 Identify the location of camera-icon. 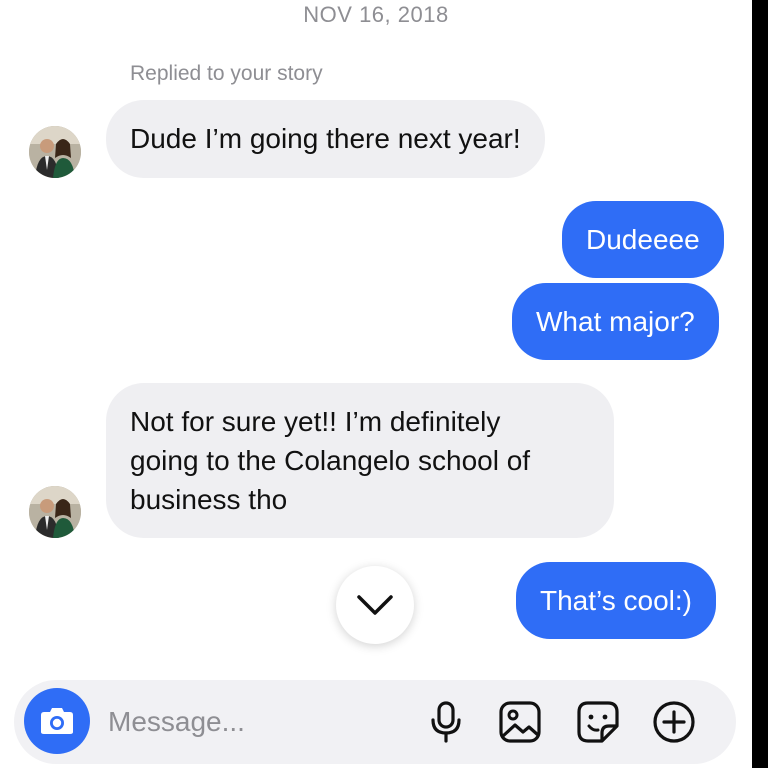
(57, 721).